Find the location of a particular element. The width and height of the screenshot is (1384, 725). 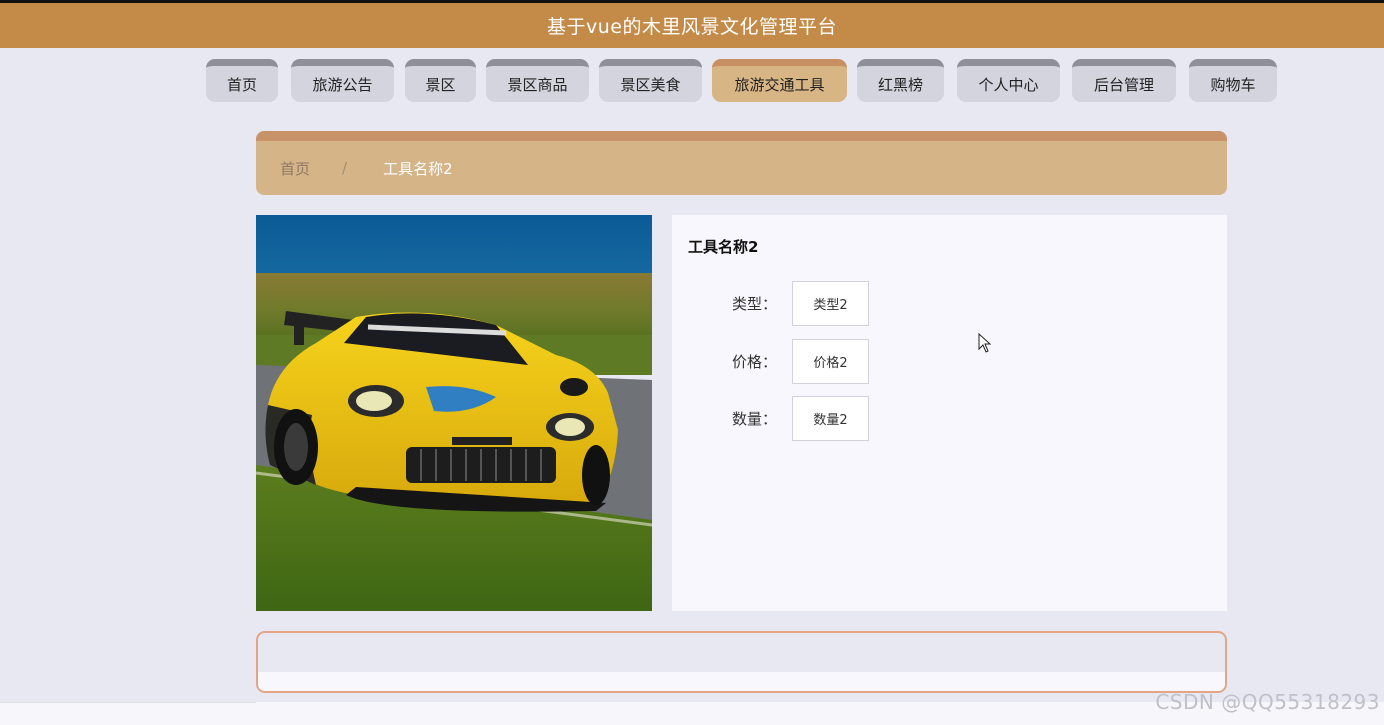

nav-item-food: 景区美食 is located at coordinates (650, 80).